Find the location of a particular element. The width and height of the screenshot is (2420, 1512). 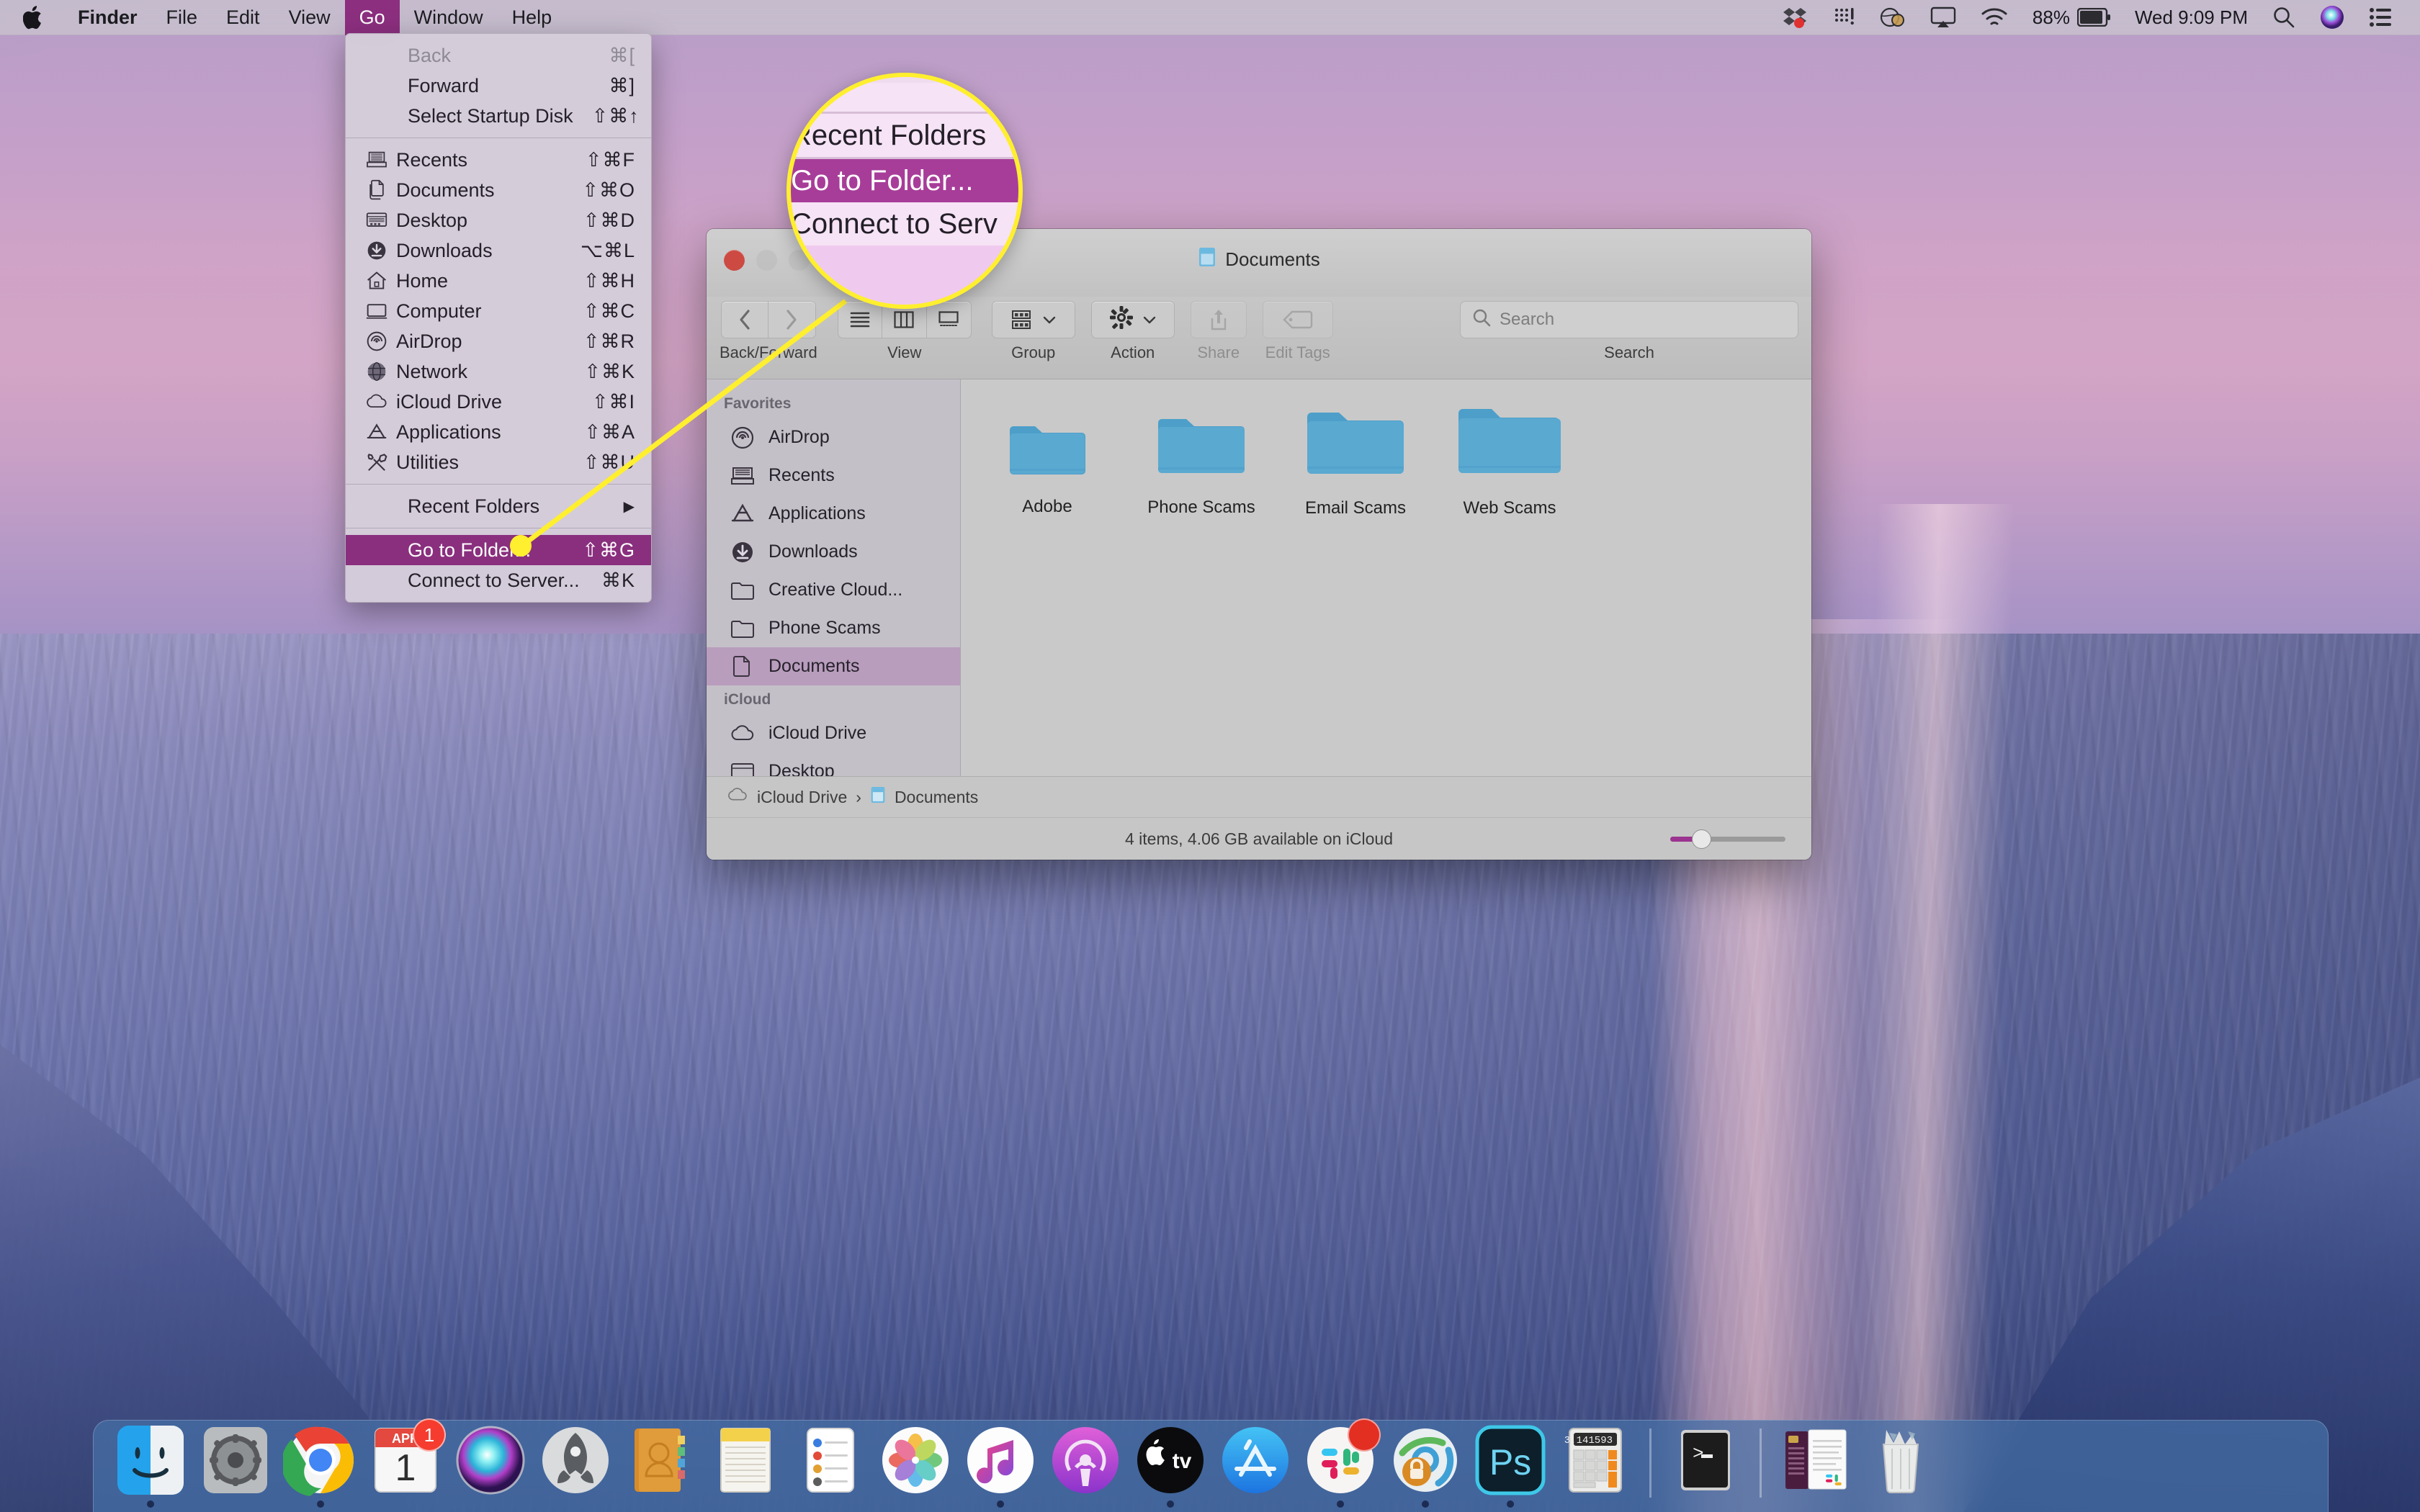

dock-item-photoshop: Ps is located at coordinates (1510, 1464).